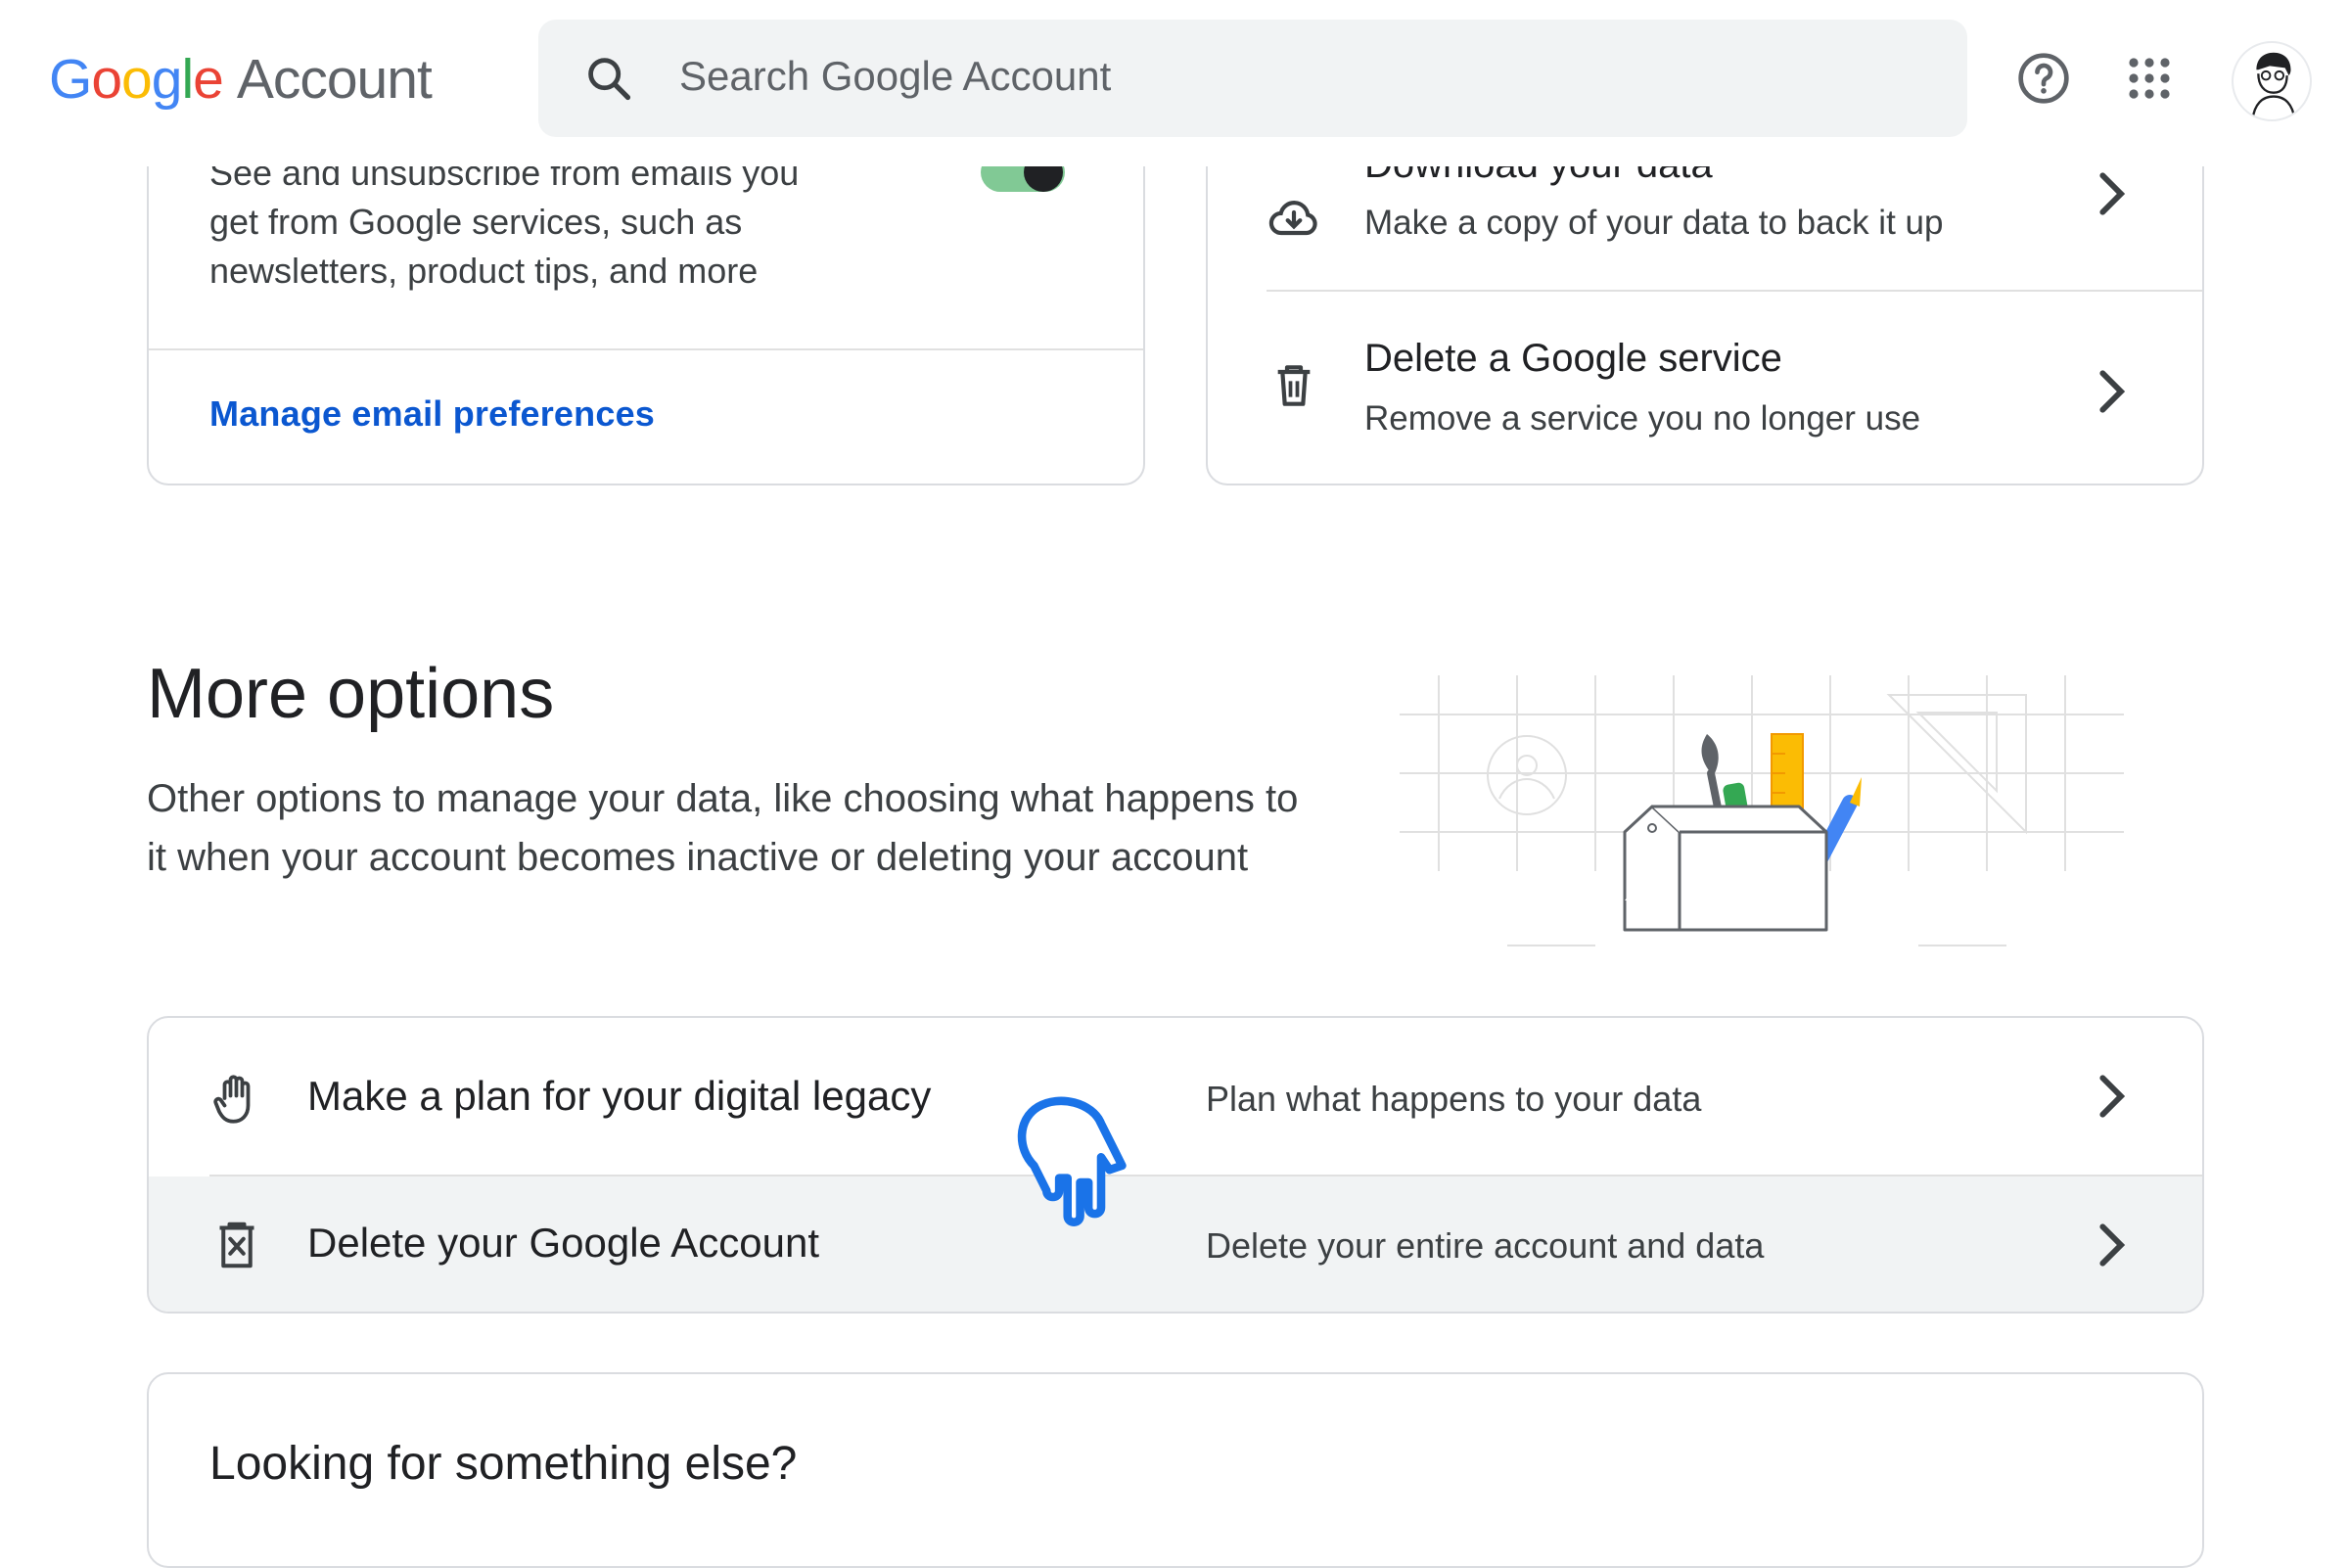  I want to click on pointing-hand-cursor-icon, so click(1072, 1161).